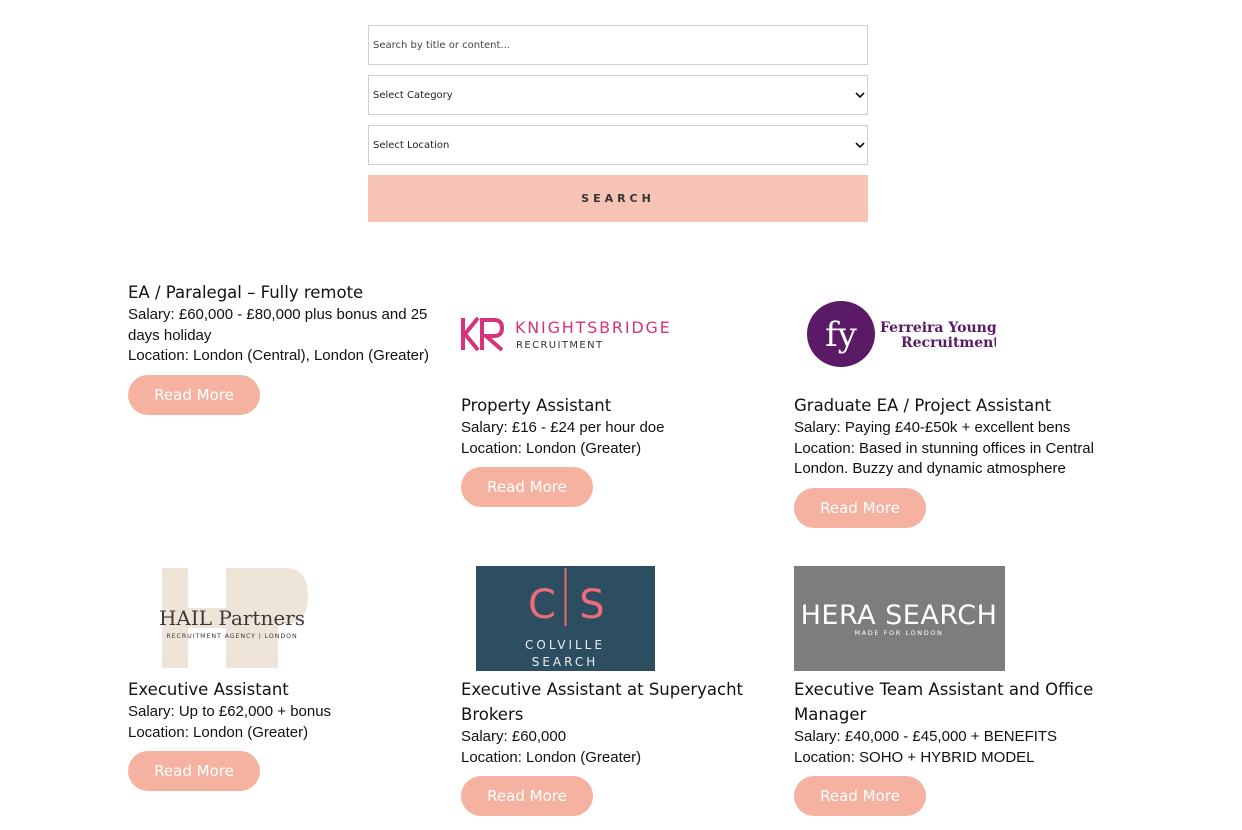 This screenshot has height=830, width=1242. I want to click on knightsbridge-logo-sub: RECRUITMENT, so click(560, 345).